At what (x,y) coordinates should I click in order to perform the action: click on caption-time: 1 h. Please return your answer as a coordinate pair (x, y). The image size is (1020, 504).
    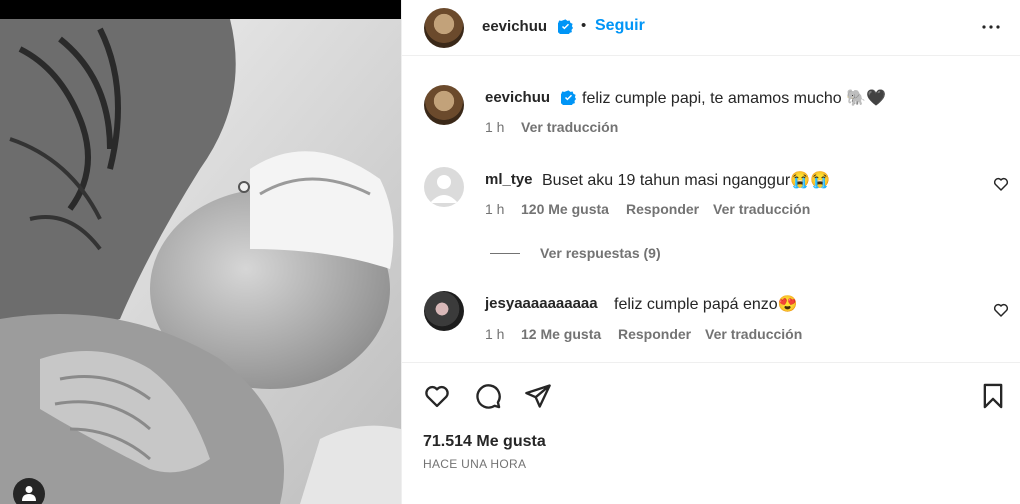
    Looking at the image, I should click on (494, 127).